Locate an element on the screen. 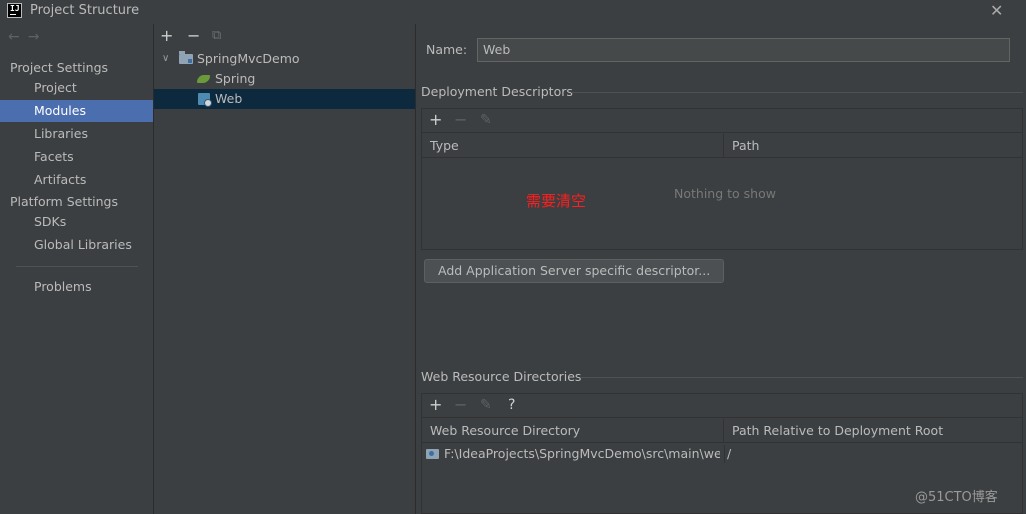 This screenshot has height=514, width=1026. nav-section-platform-settings: Platform Settings is located at coordinates (64, 201).